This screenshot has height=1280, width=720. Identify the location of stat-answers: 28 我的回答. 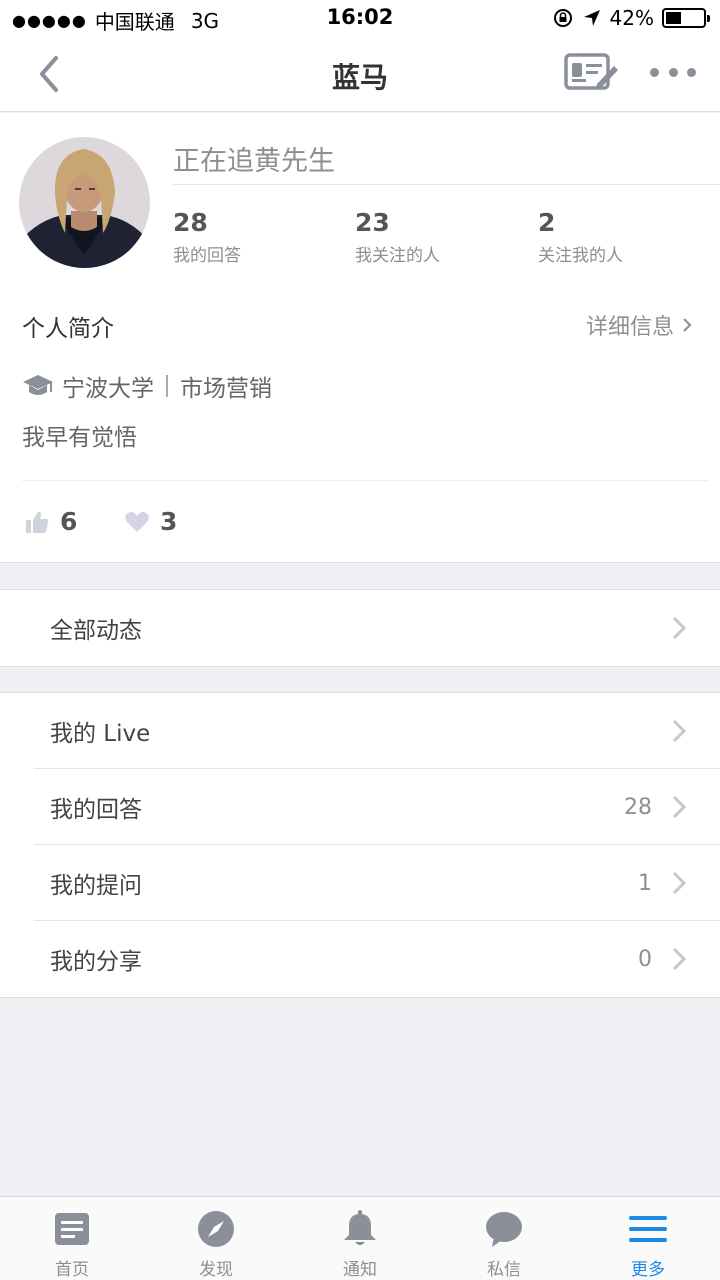
(207, 237).